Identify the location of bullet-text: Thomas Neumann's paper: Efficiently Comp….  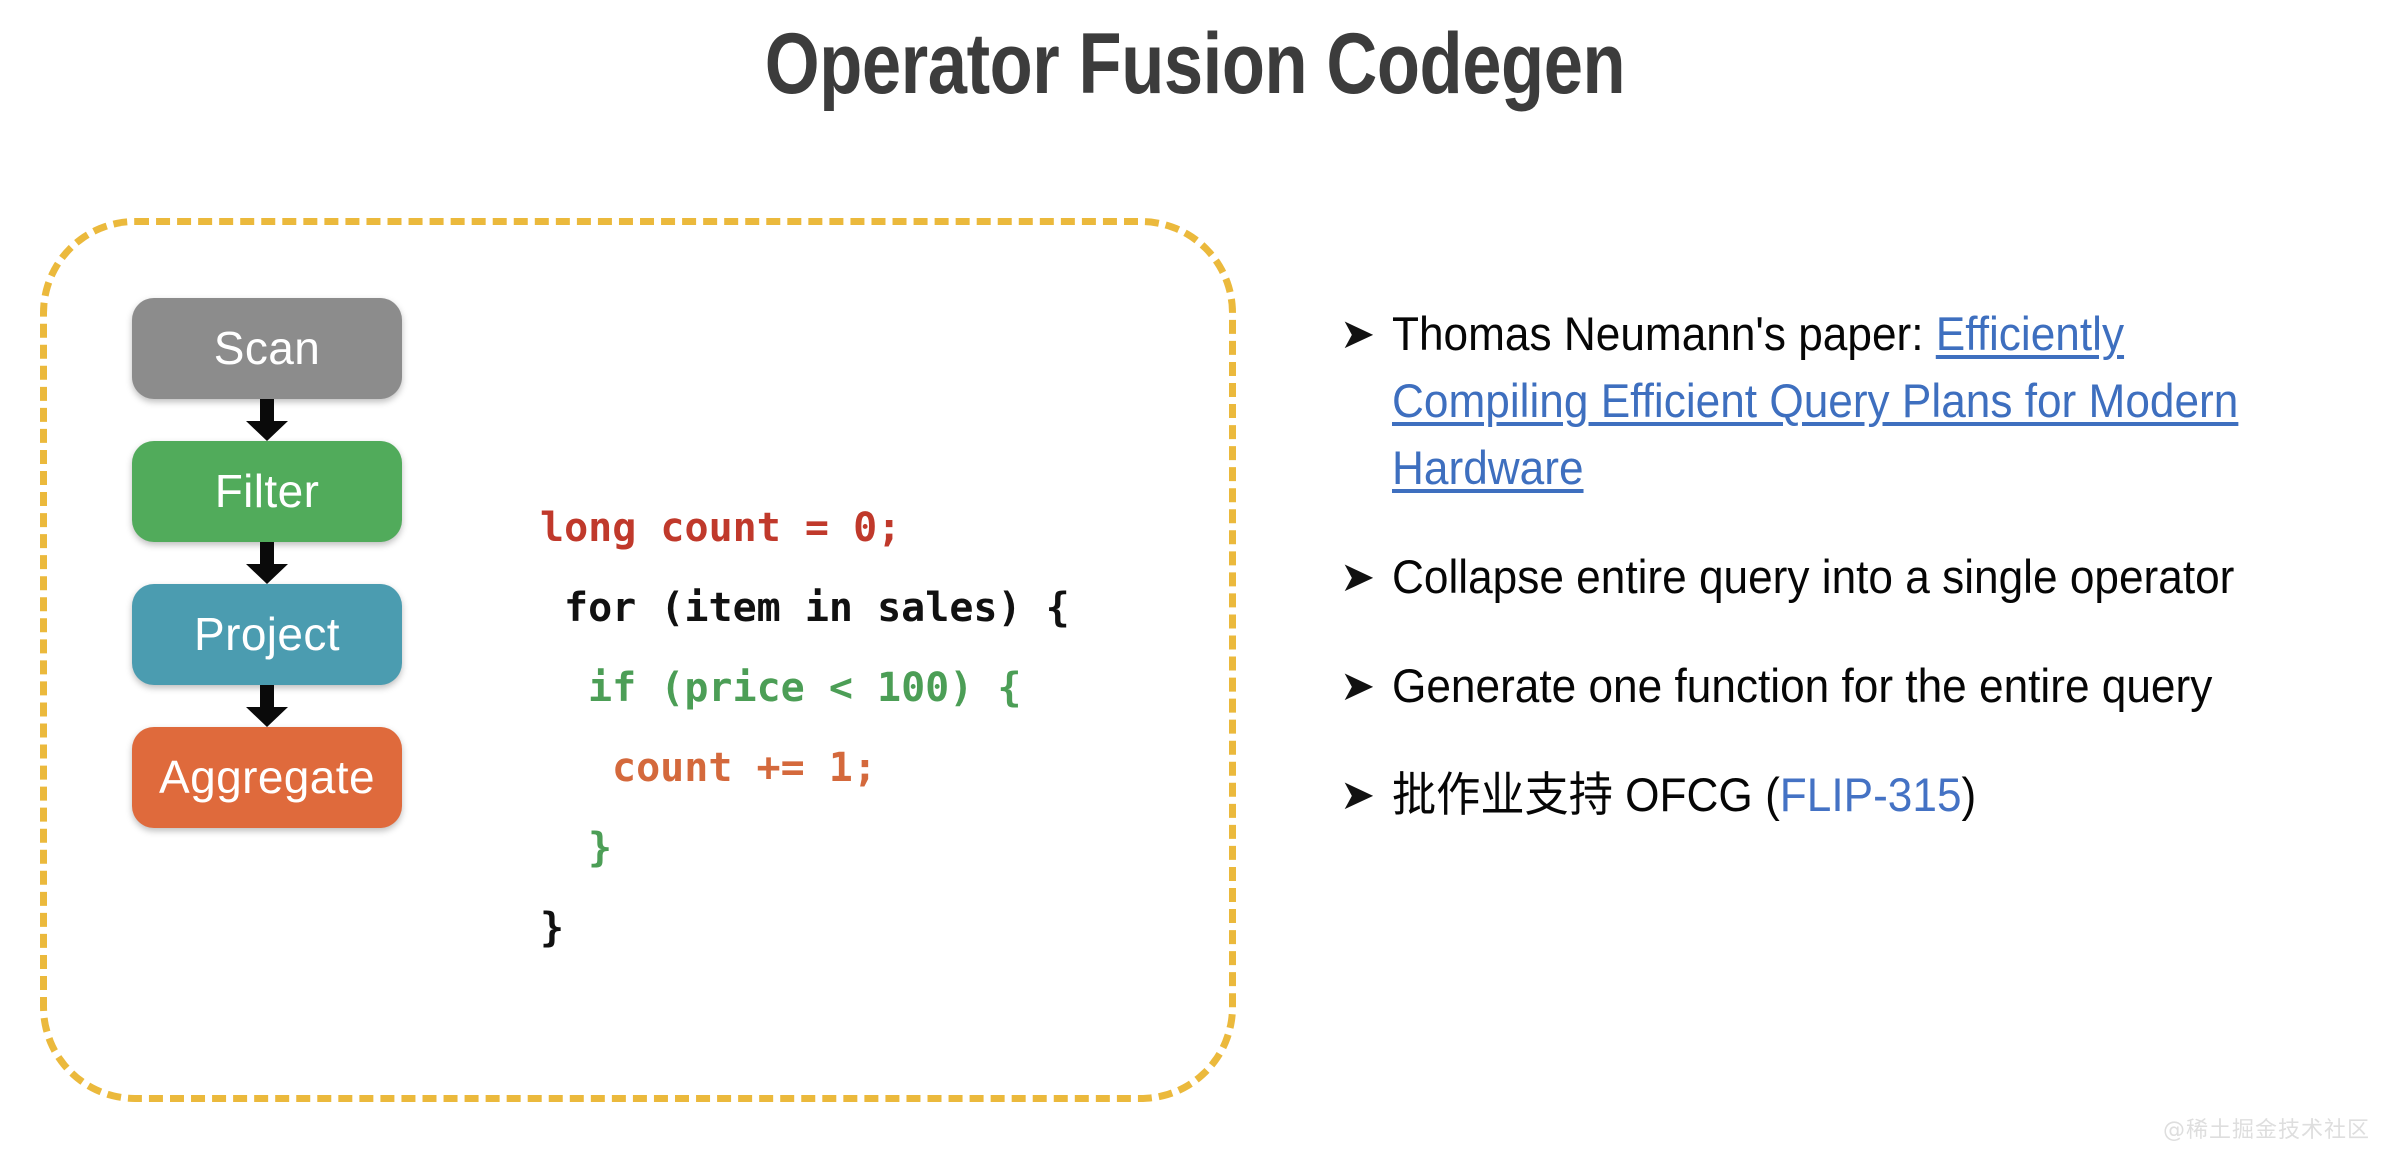
(1847, 400).